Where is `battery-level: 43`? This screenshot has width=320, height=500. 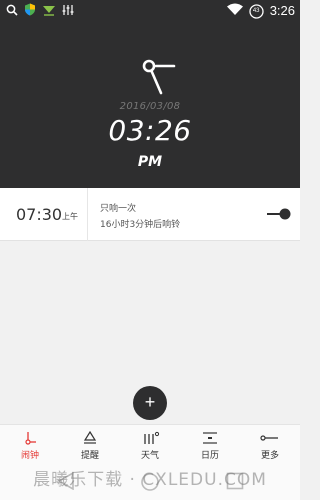 battery-level: 43 is located at coordinates (256, 10).